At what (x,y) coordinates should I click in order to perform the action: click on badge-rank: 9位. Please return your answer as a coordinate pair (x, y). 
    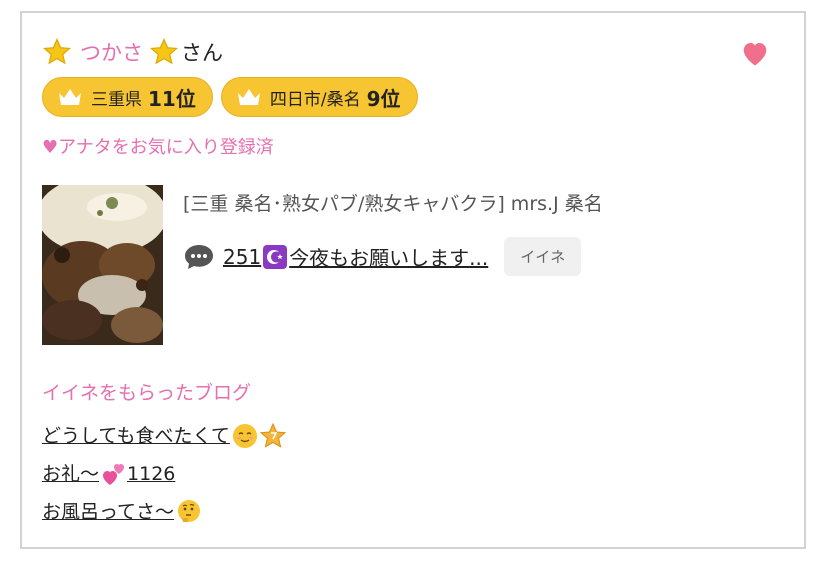
    Looking at the image, I should click on (383, 98).